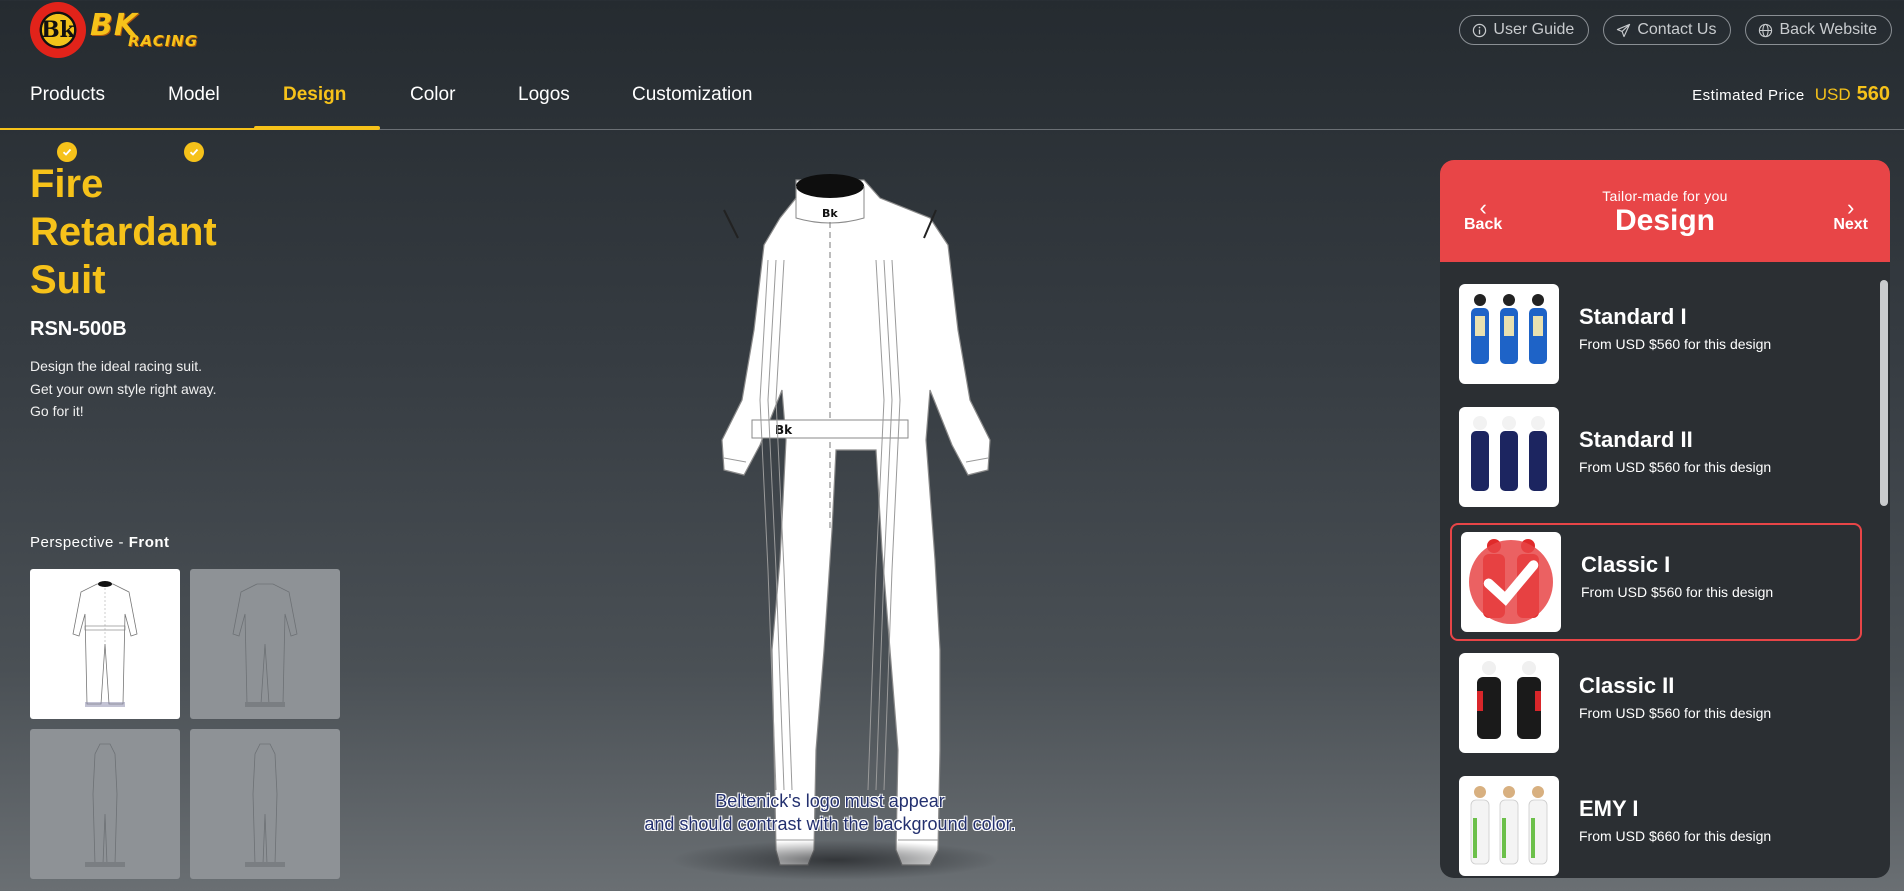 Image resolution: width=1904 pixels, height=891 pixels. I want to click on panel-subtitle: Tailor-made for you, so click(1665, 196).